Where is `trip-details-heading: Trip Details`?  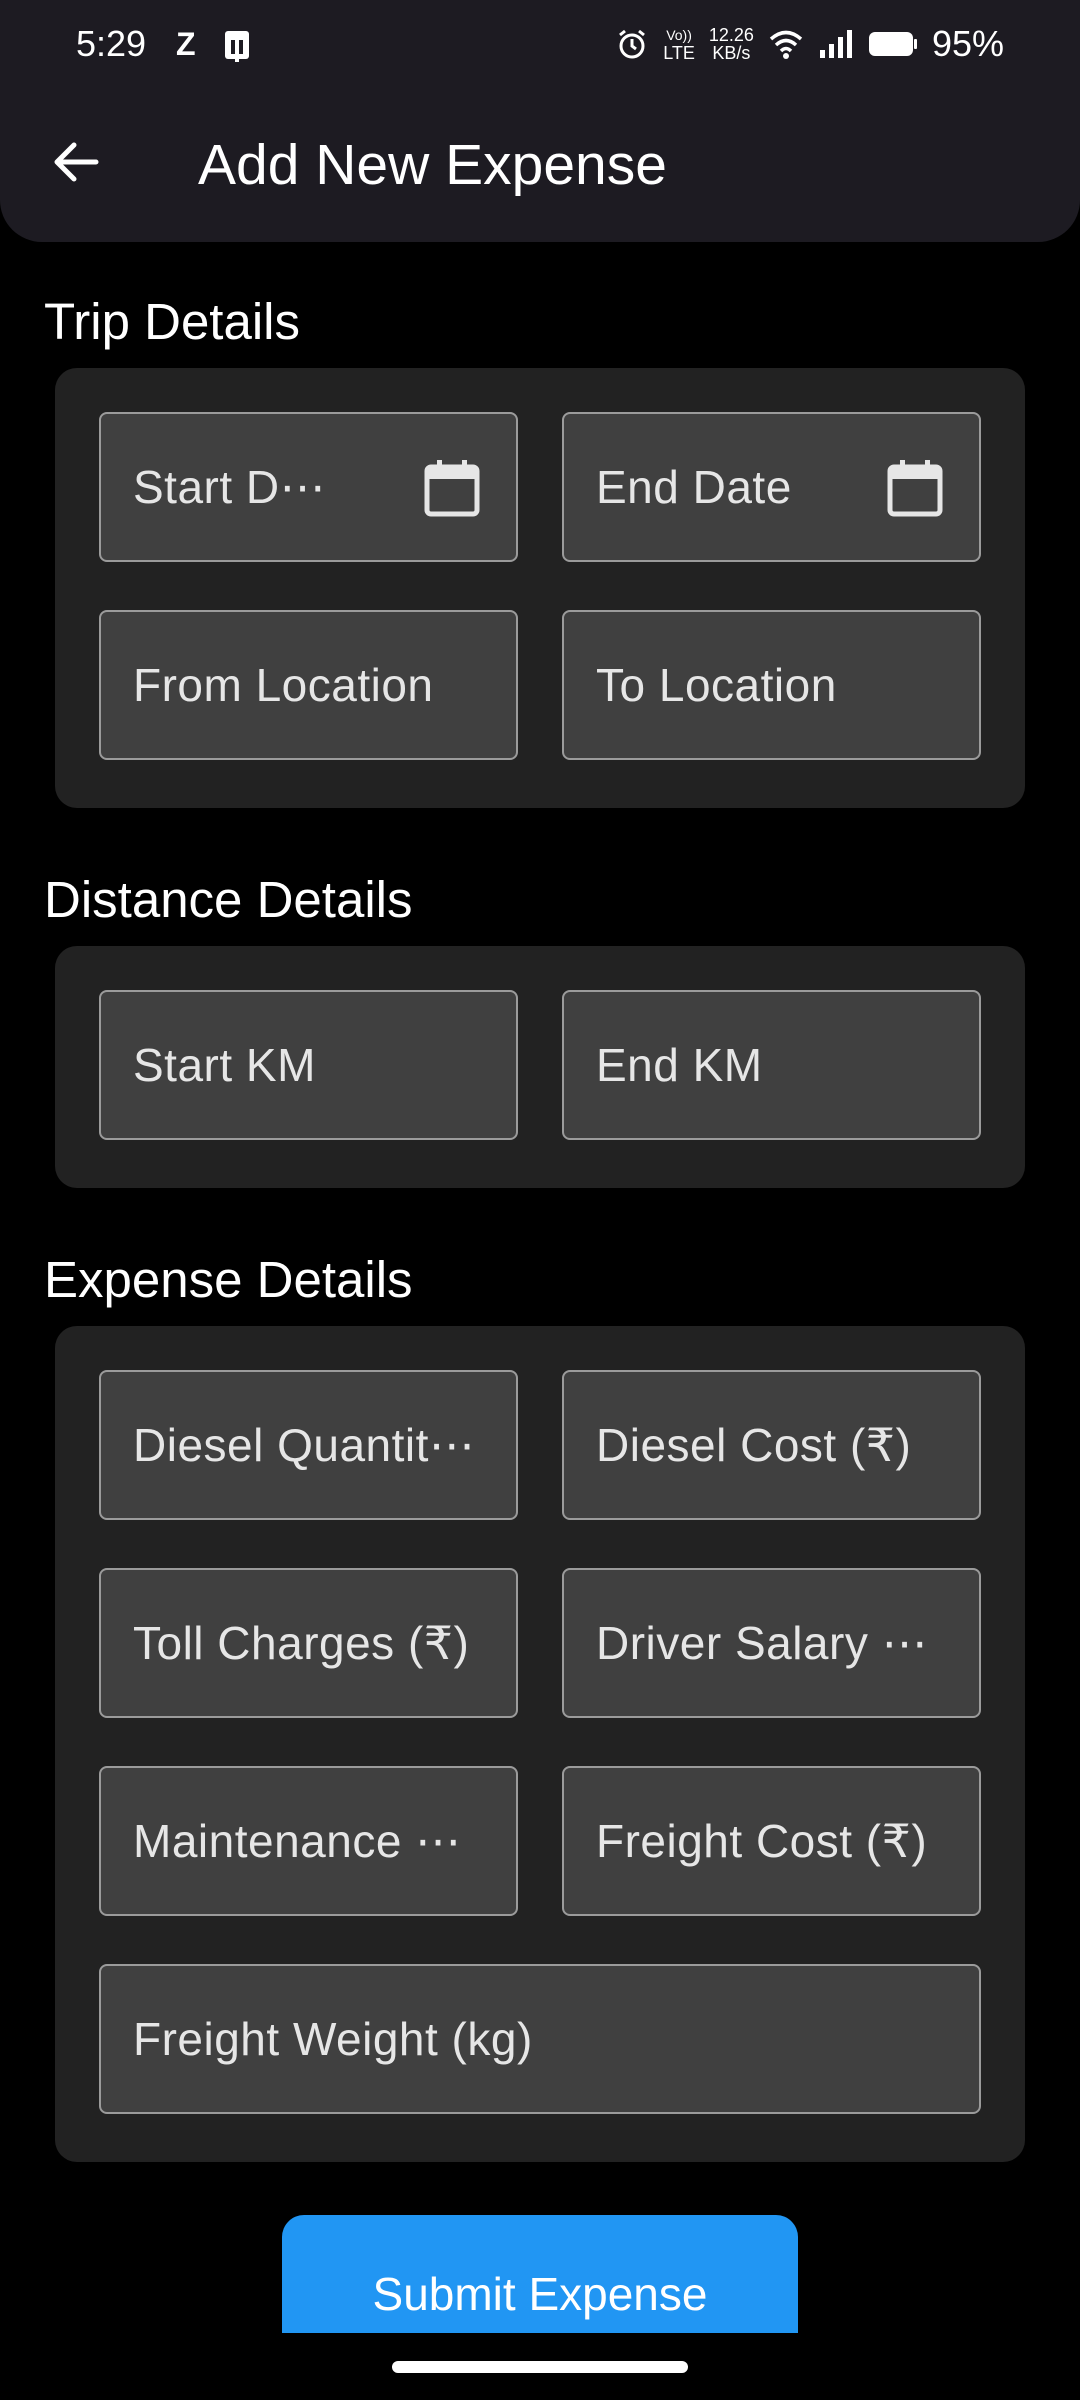 trip-details-heading: Trip Details is located at coordinates (172, 321).